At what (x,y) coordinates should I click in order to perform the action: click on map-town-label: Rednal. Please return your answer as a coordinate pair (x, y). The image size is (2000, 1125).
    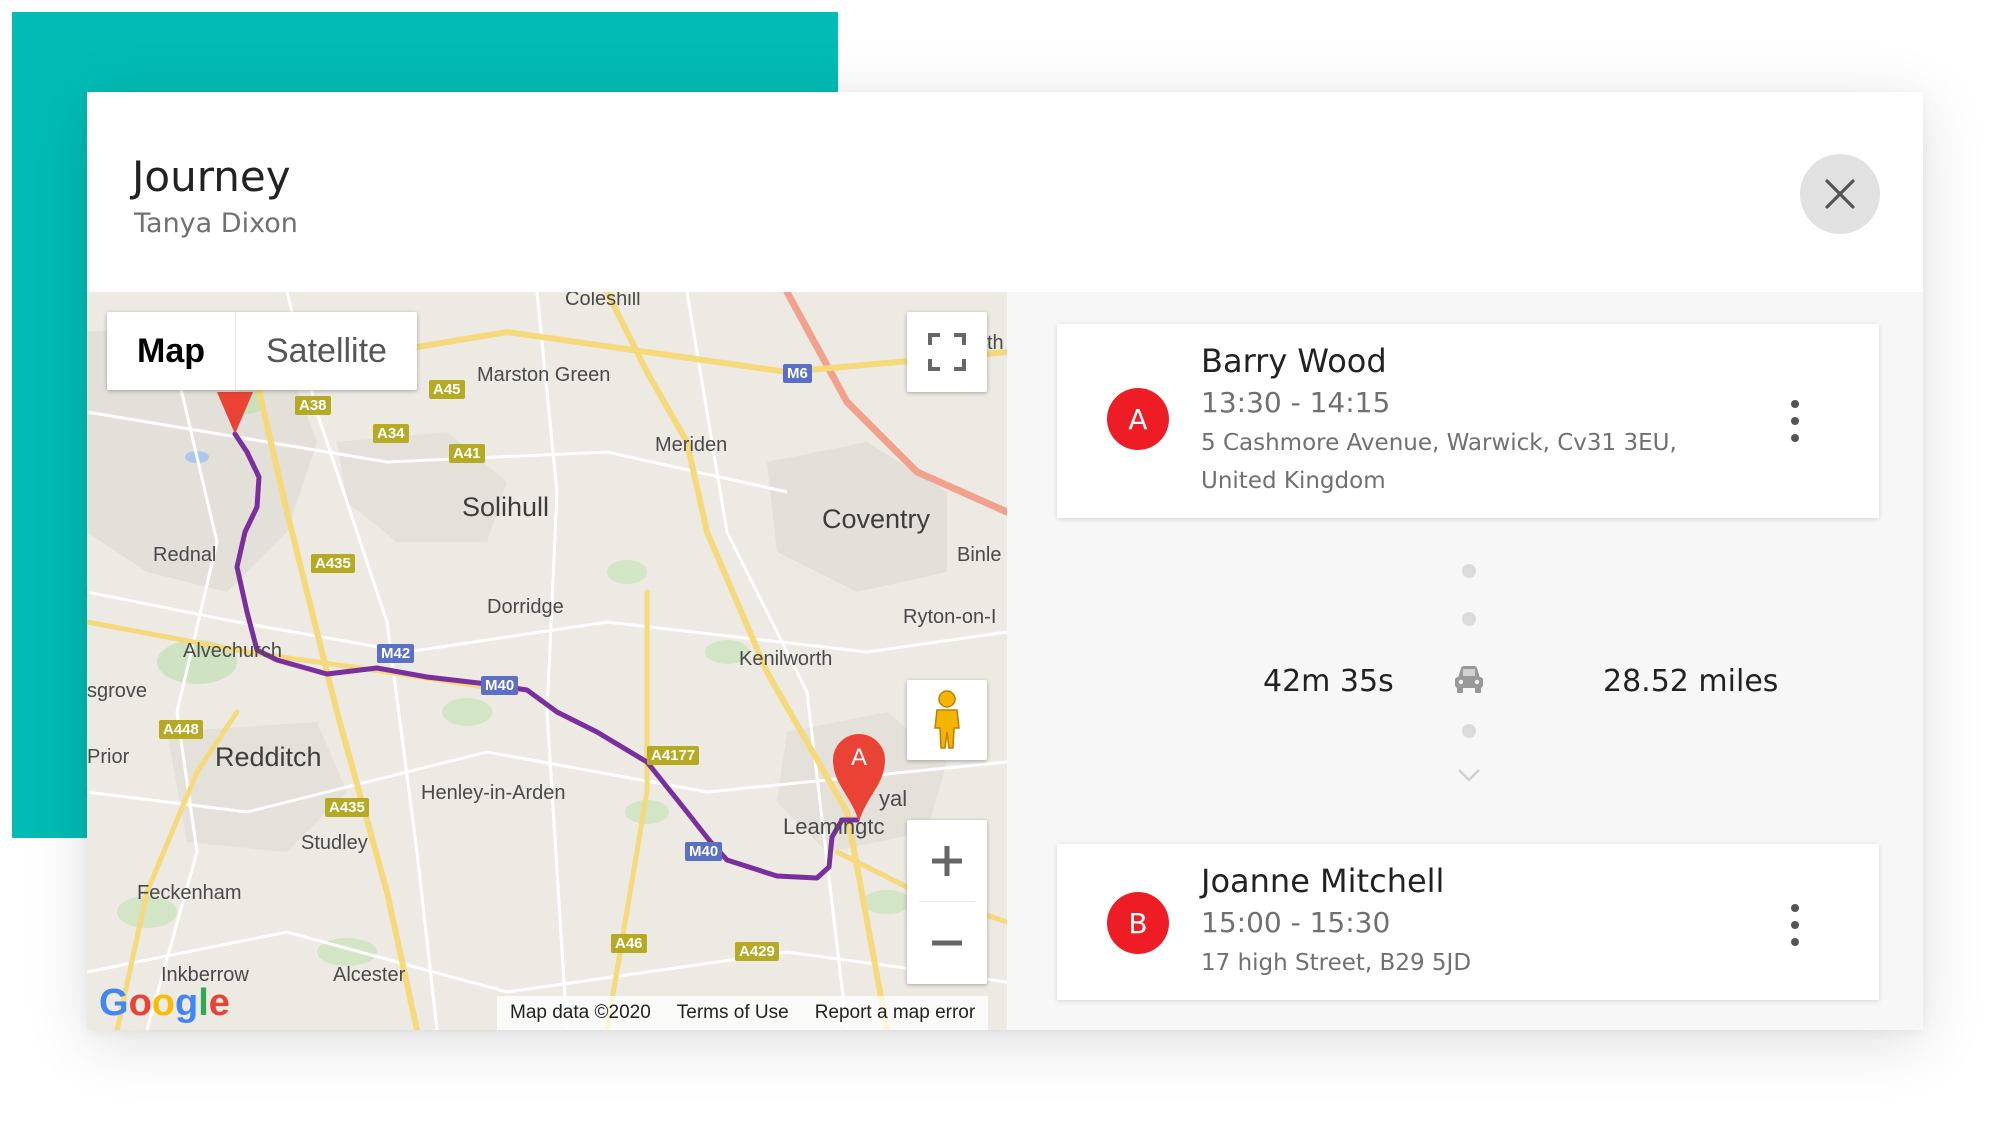
    Looking at the image, I should click on (185, 555).